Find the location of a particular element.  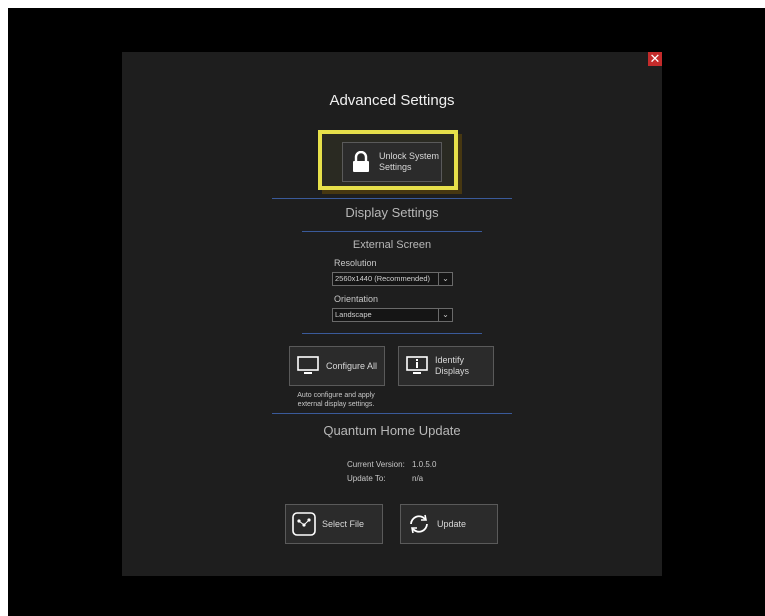

select-file-button: Select File is located at coordinates (334, 524).